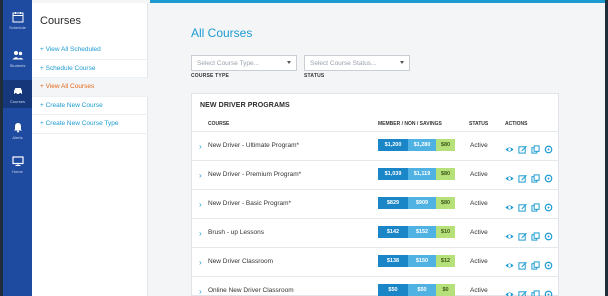  I want to click on rail-item-schedule: Schedule, so click(17, 20).